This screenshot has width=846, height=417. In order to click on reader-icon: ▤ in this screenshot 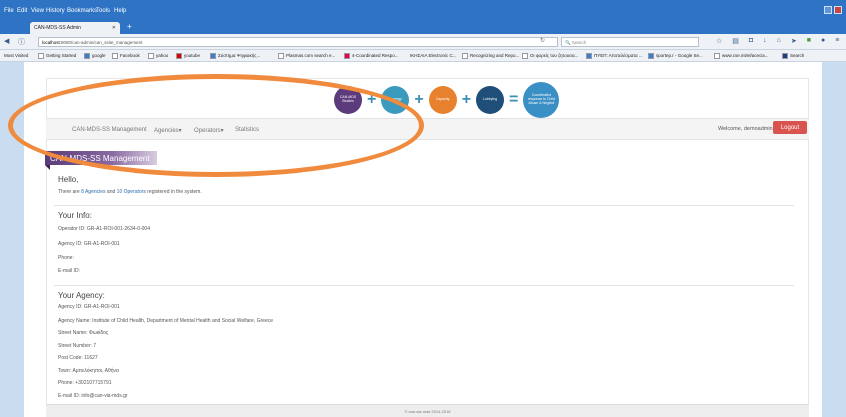, I will do `click(735, 41)`.